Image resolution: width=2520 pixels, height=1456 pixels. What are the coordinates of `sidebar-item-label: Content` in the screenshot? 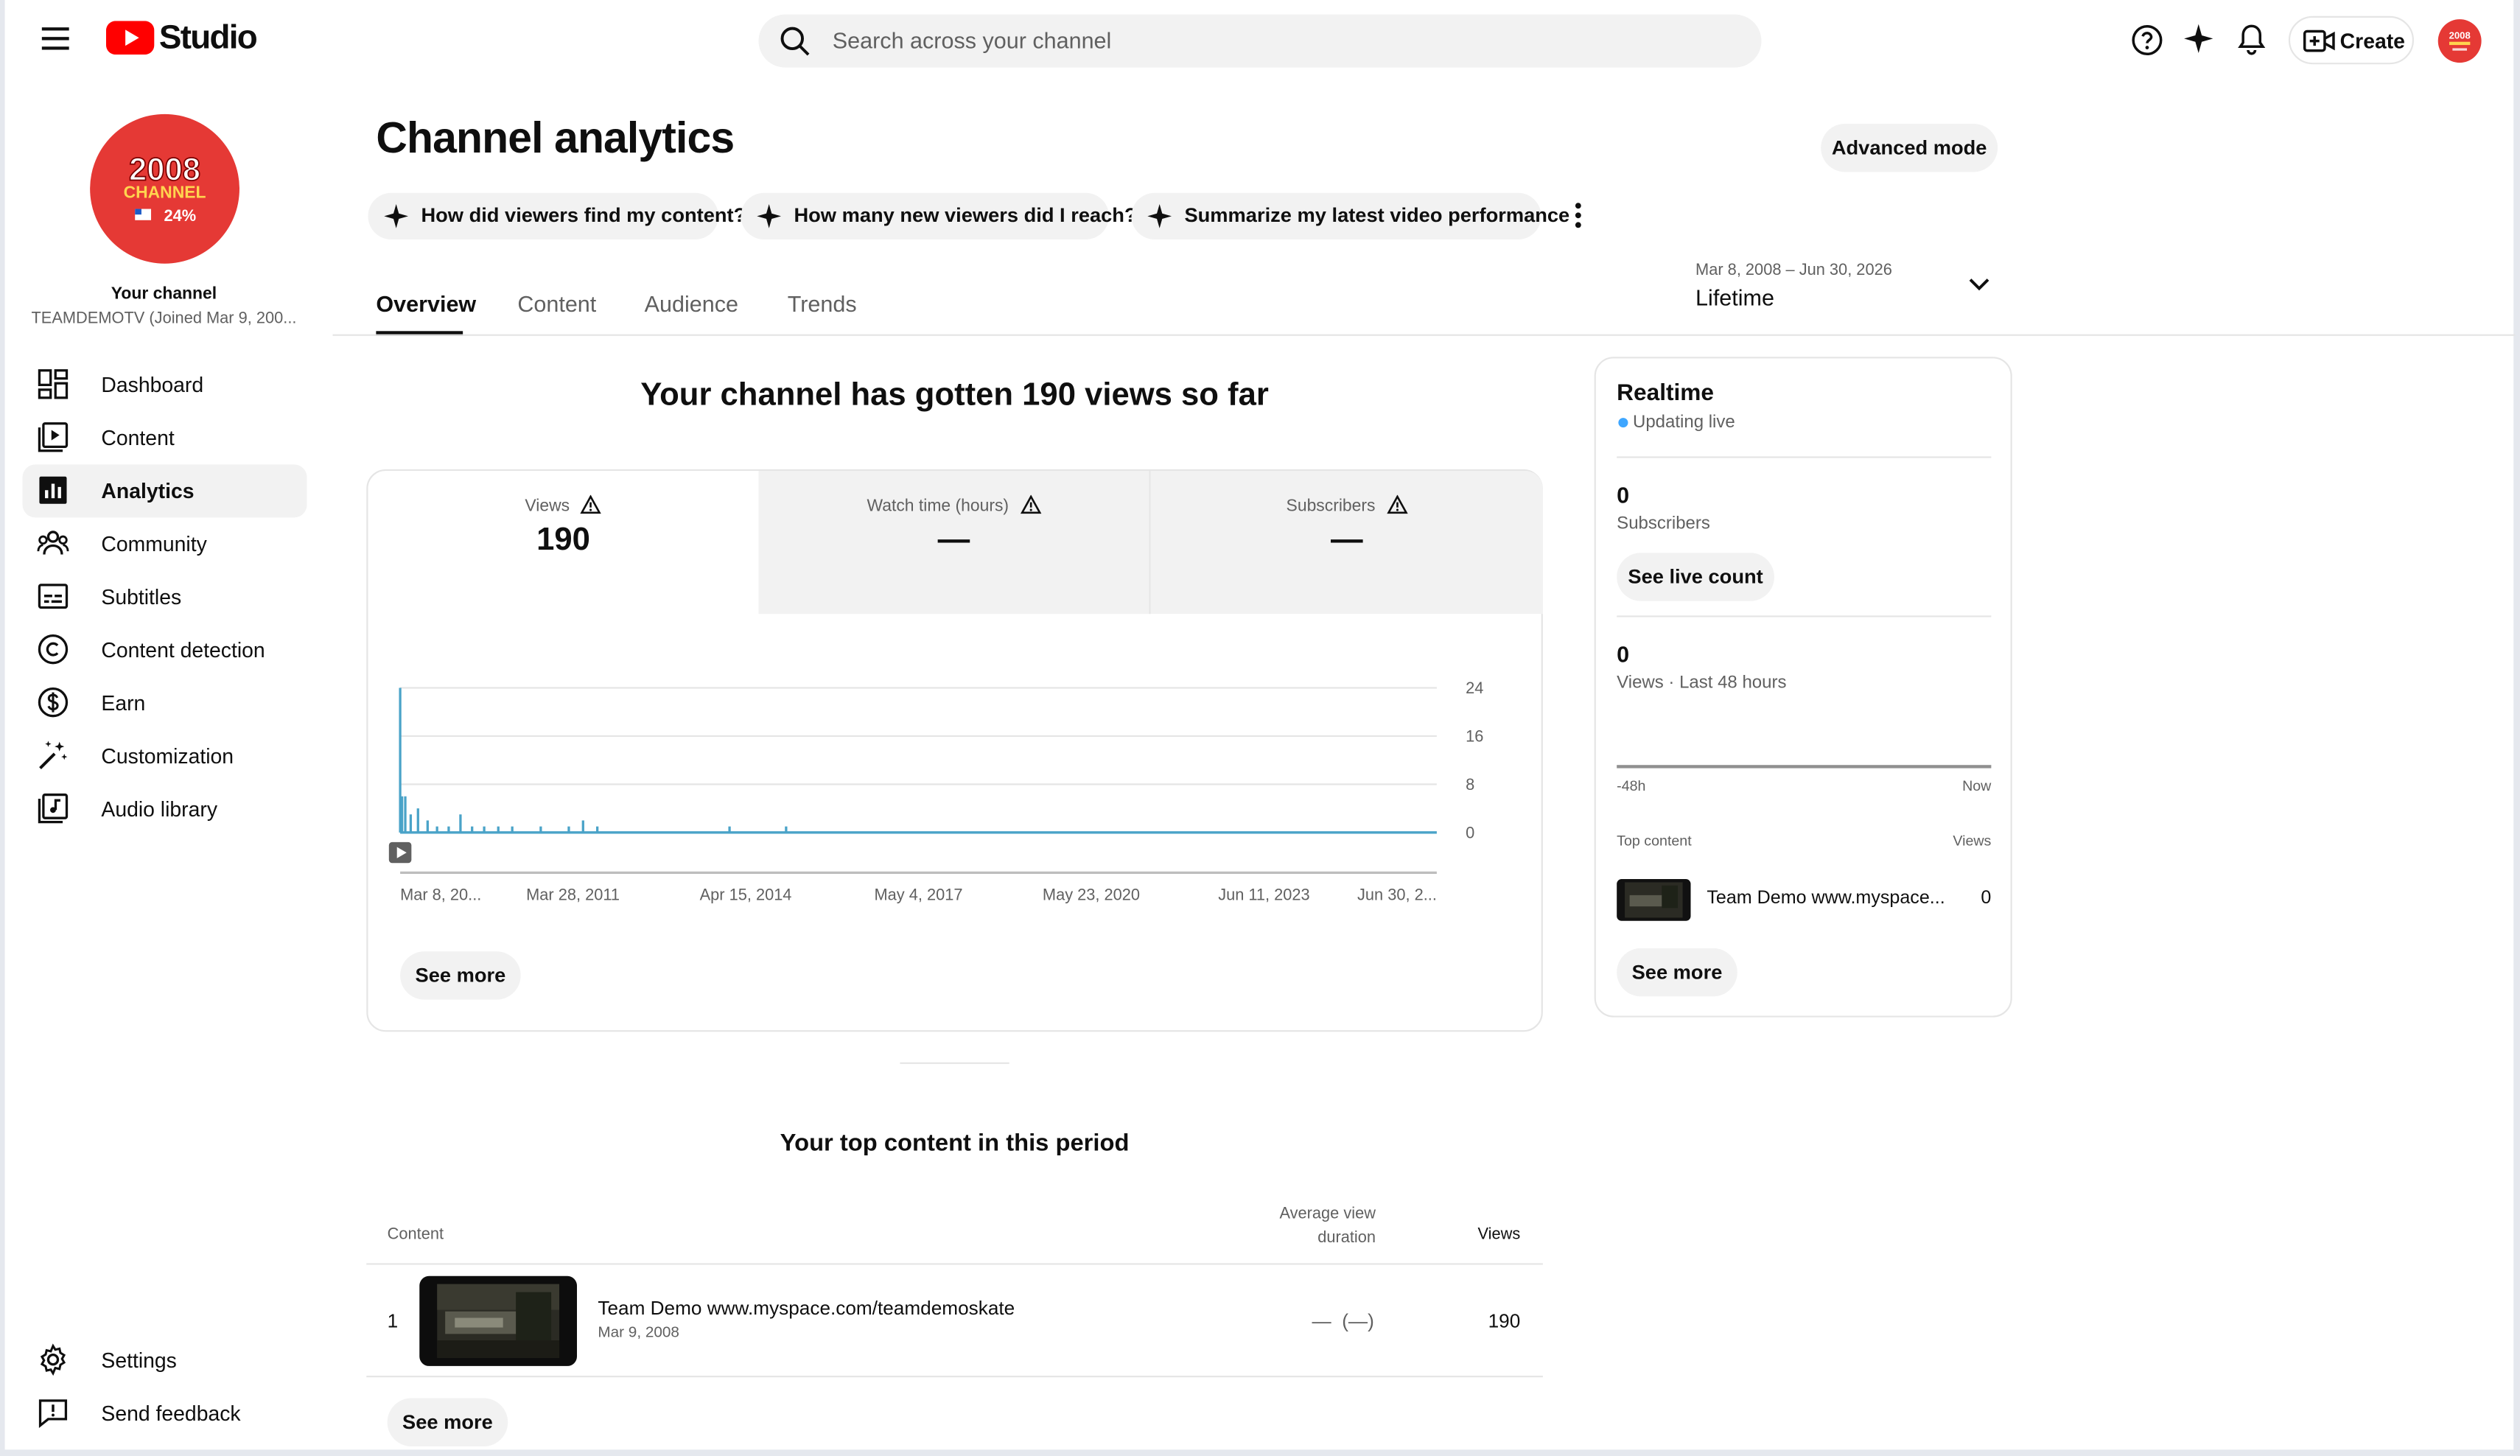 It's located at (138, 437).